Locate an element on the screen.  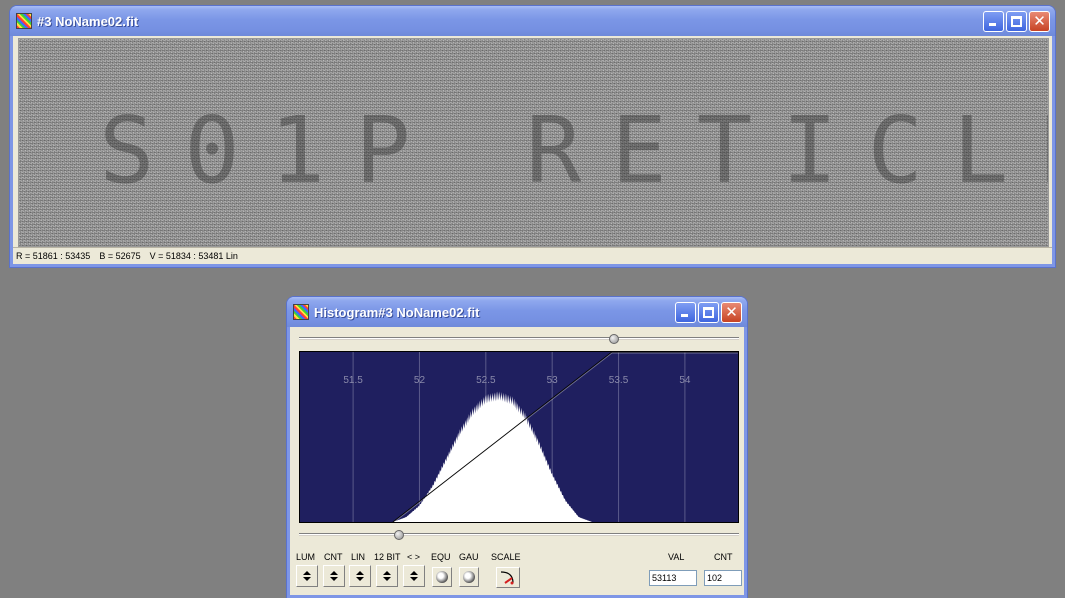
x-tick-label-1: 52 is located at coordinates (420, 380).